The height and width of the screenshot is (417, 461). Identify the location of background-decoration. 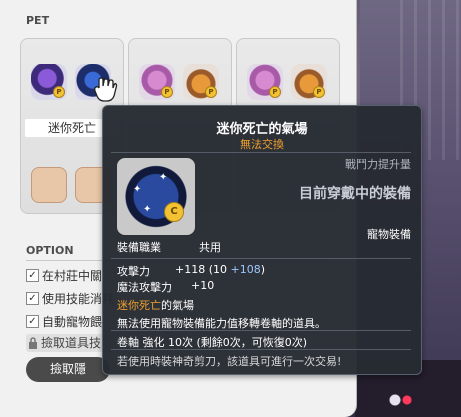
(395, 400).